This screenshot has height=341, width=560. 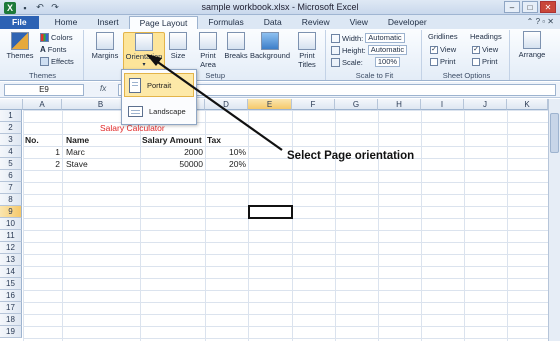 I want to click on size-button: Size, so click(x=178, y=46).